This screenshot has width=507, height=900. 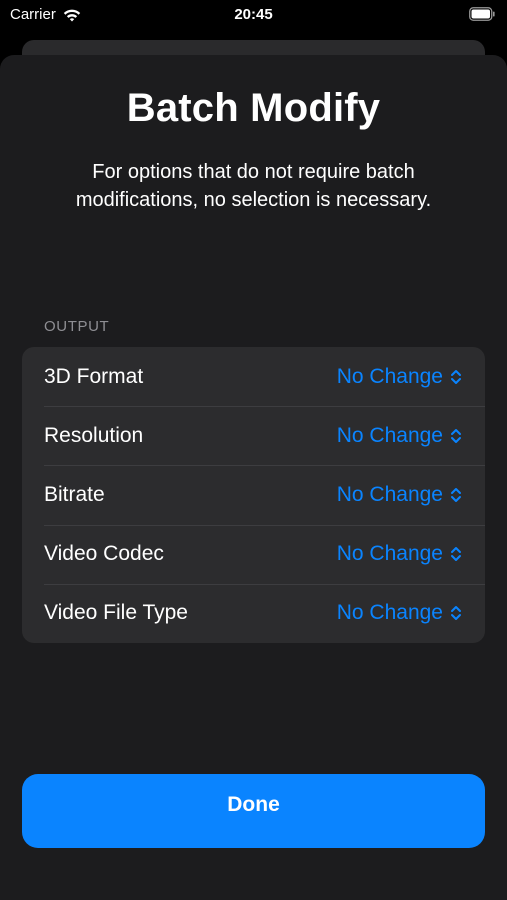 I want to click on status-time: 20:45, so click(x=253, y=14).